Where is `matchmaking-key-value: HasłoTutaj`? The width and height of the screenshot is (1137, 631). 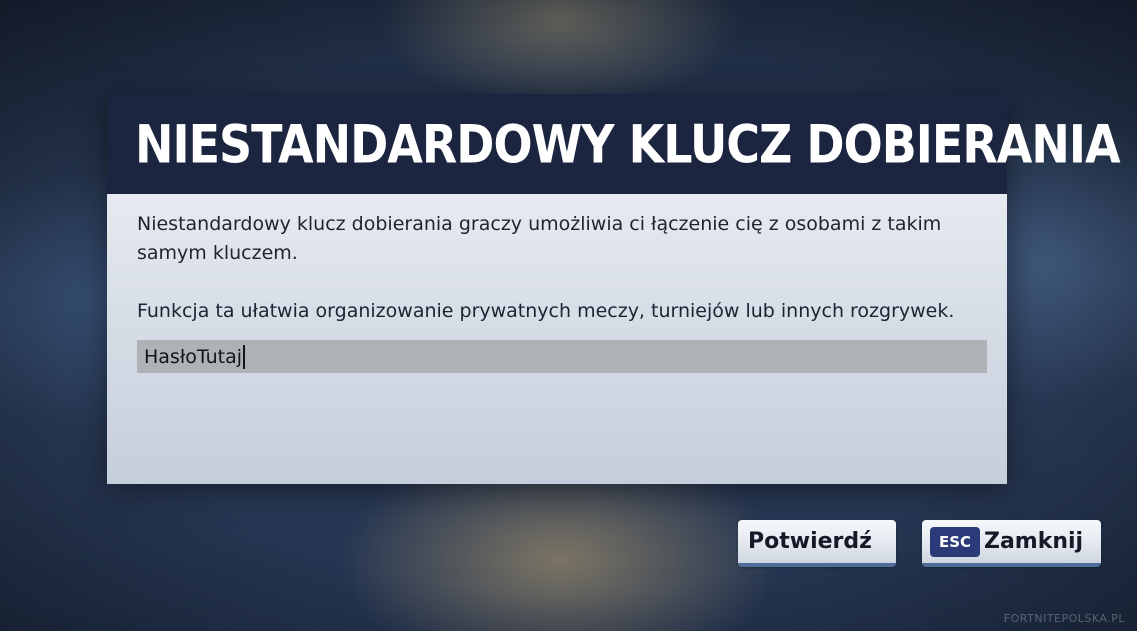 matchmaking-key-value: HasłoTutaj is located at coordinates (193, 356).